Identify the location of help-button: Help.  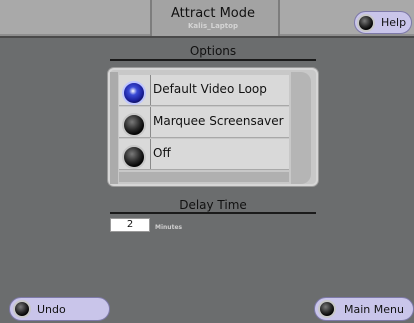
(383, 22).